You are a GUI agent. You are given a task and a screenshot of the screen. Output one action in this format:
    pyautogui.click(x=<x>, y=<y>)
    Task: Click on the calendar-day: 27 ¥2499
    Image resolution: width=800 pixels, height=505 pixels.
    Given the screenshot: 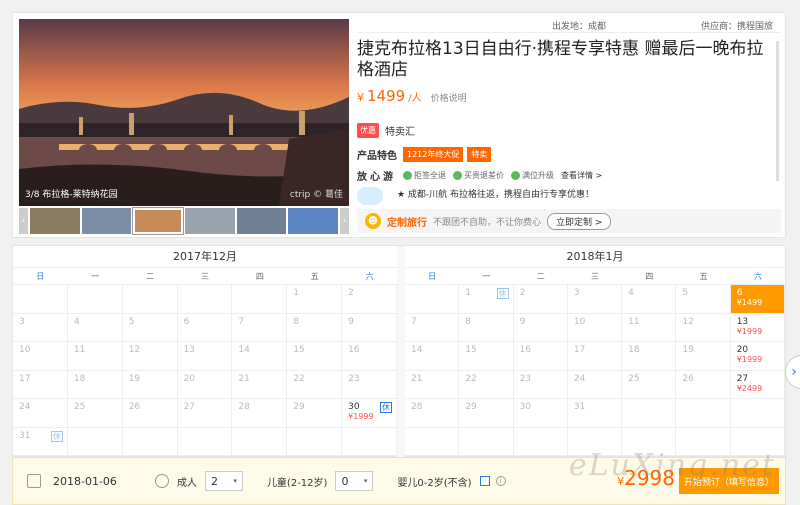 What is the action you would take?
    pyautogui.click(x=757, y=384)
    